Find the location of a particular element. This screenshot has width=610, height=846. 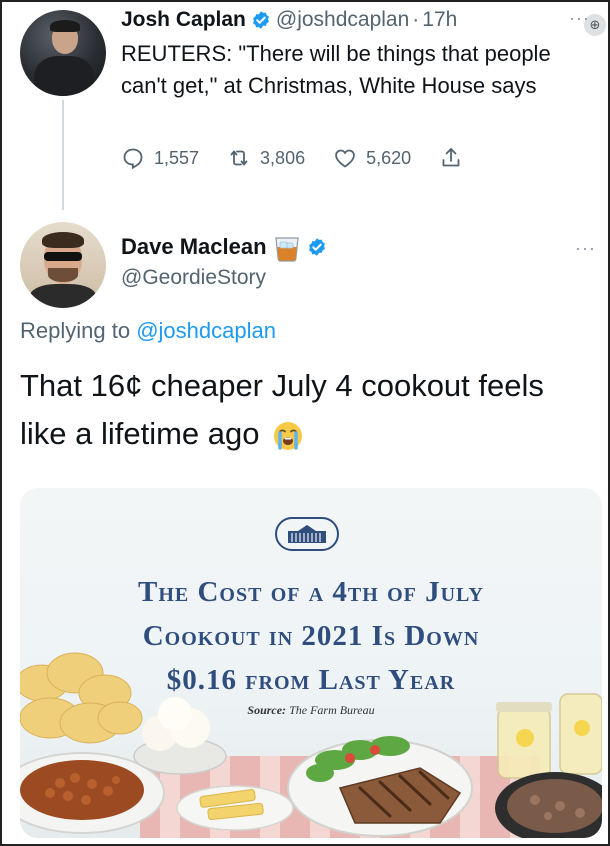

tweet2-author-handle: @GeordieStory is located at coordinates (193, 278).